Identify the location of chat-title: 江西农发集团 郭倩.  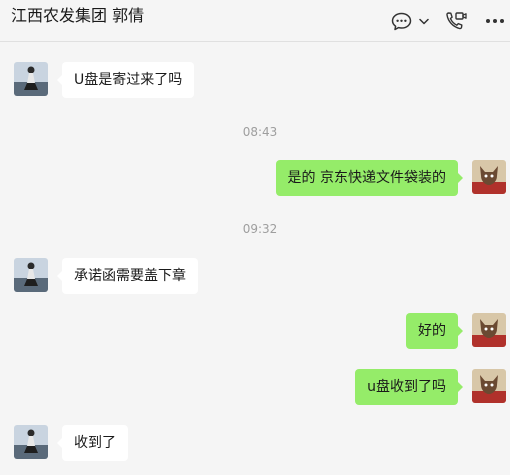
(78, 15).